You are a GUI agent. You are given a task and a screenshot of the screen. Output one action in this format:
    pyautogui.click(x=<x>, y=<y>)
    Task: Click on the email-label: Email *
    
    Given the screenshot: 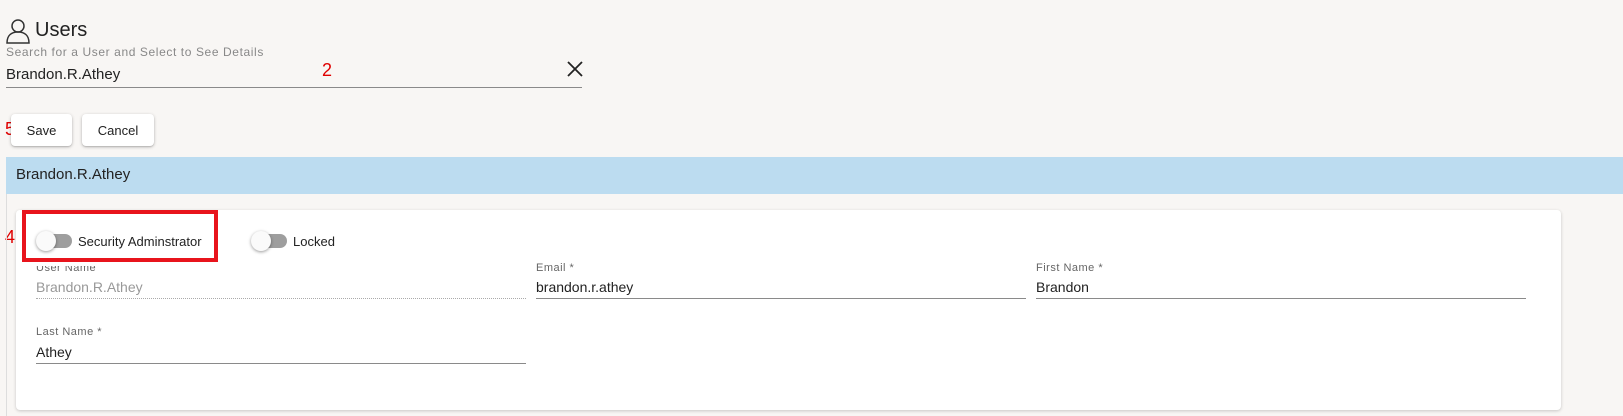 What is the action you would take?
    pyautogui.click(x=555, y=268)
    